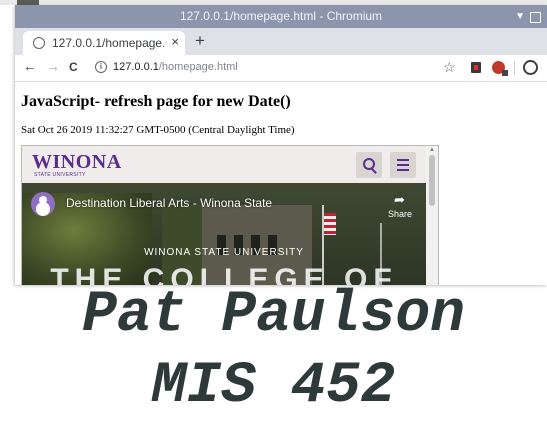 The width and height of the screenshot is (547, 425). Describe the element at coordinates (273, 315) in the screenshot. I see `caption-name: Pat Paulson` at that location.